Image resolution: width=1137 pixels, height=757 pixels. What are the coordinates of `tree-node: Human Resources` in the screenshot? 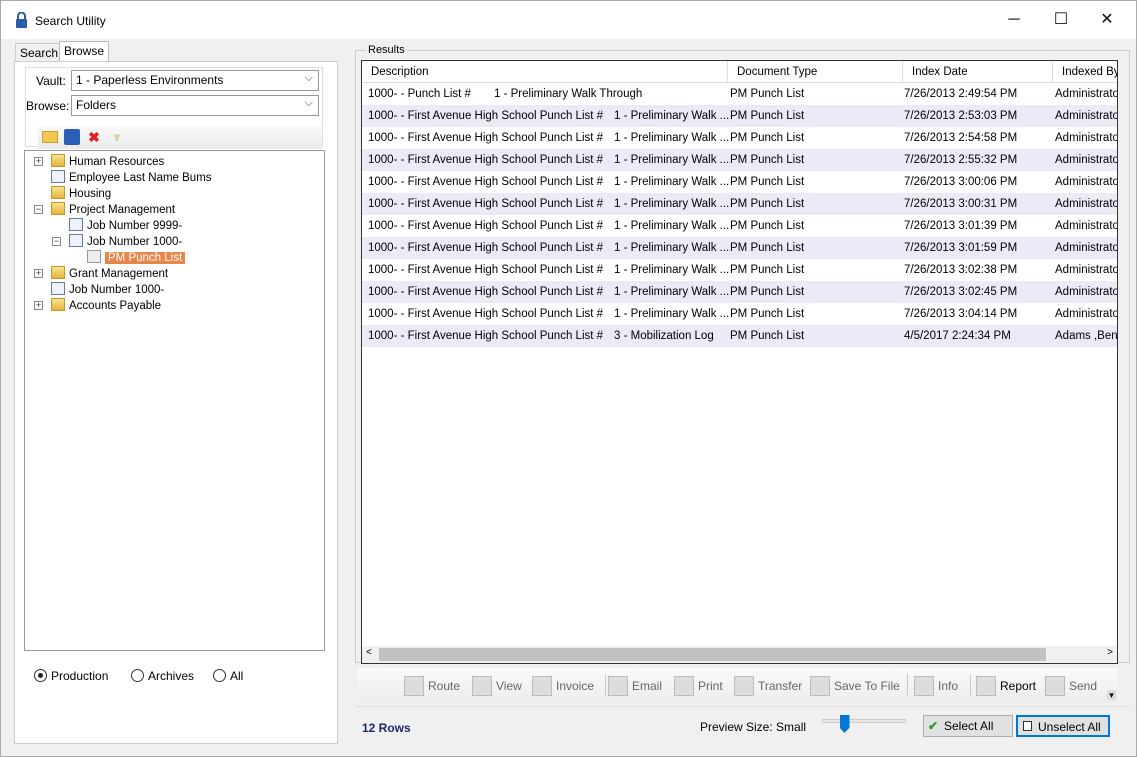 It's located at (107, 162).